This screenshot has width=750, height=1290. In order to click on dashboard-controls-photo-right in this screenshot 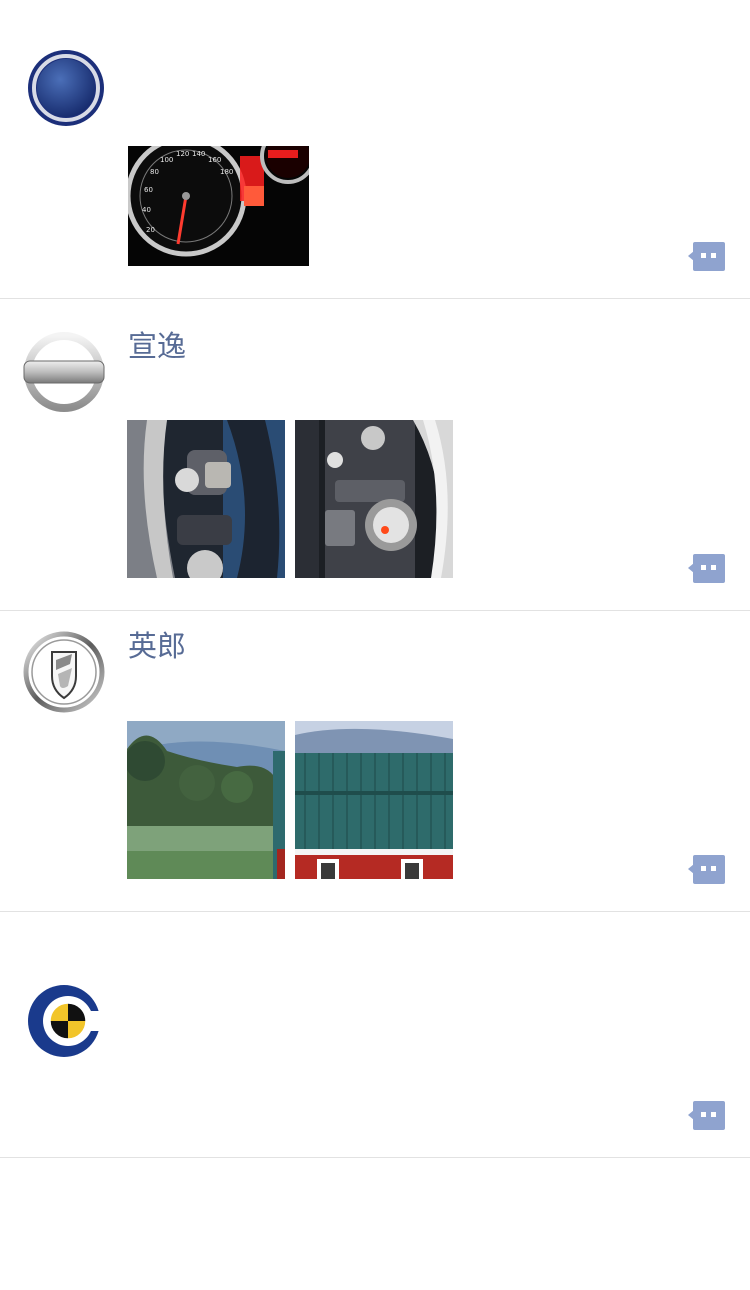, I will do `click(374, 499)`.